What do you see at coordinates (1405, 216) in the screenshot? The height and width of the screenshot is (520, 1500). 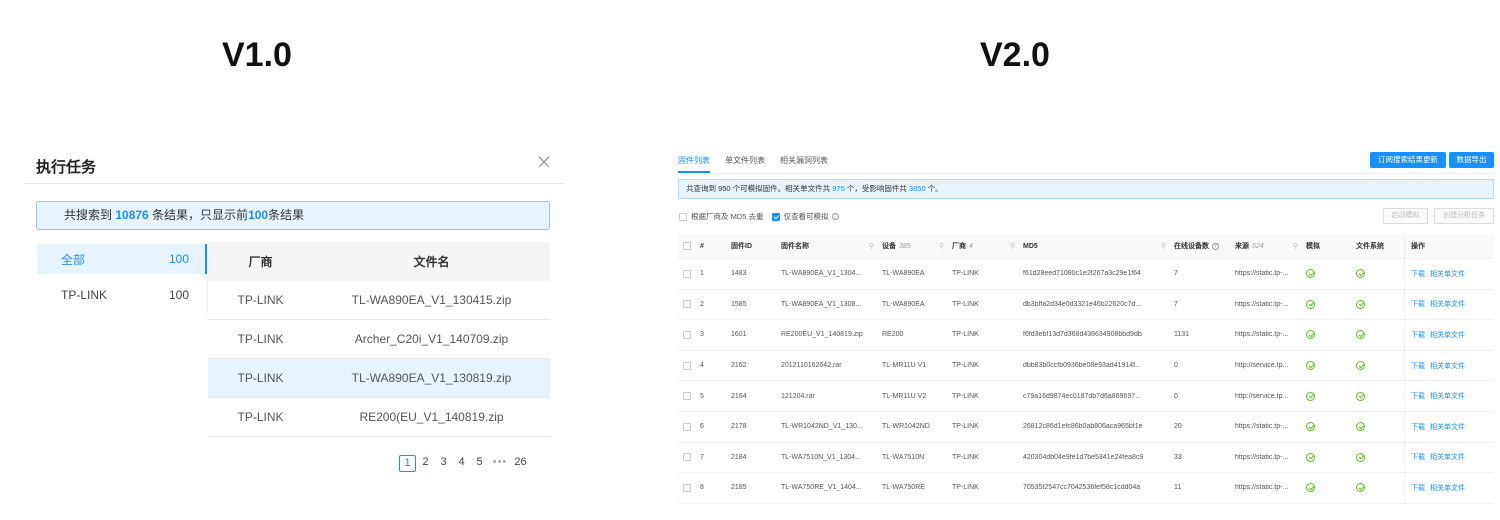 I see `start-emulation-button: 启动模拟` at bounding box center [1405, 216].